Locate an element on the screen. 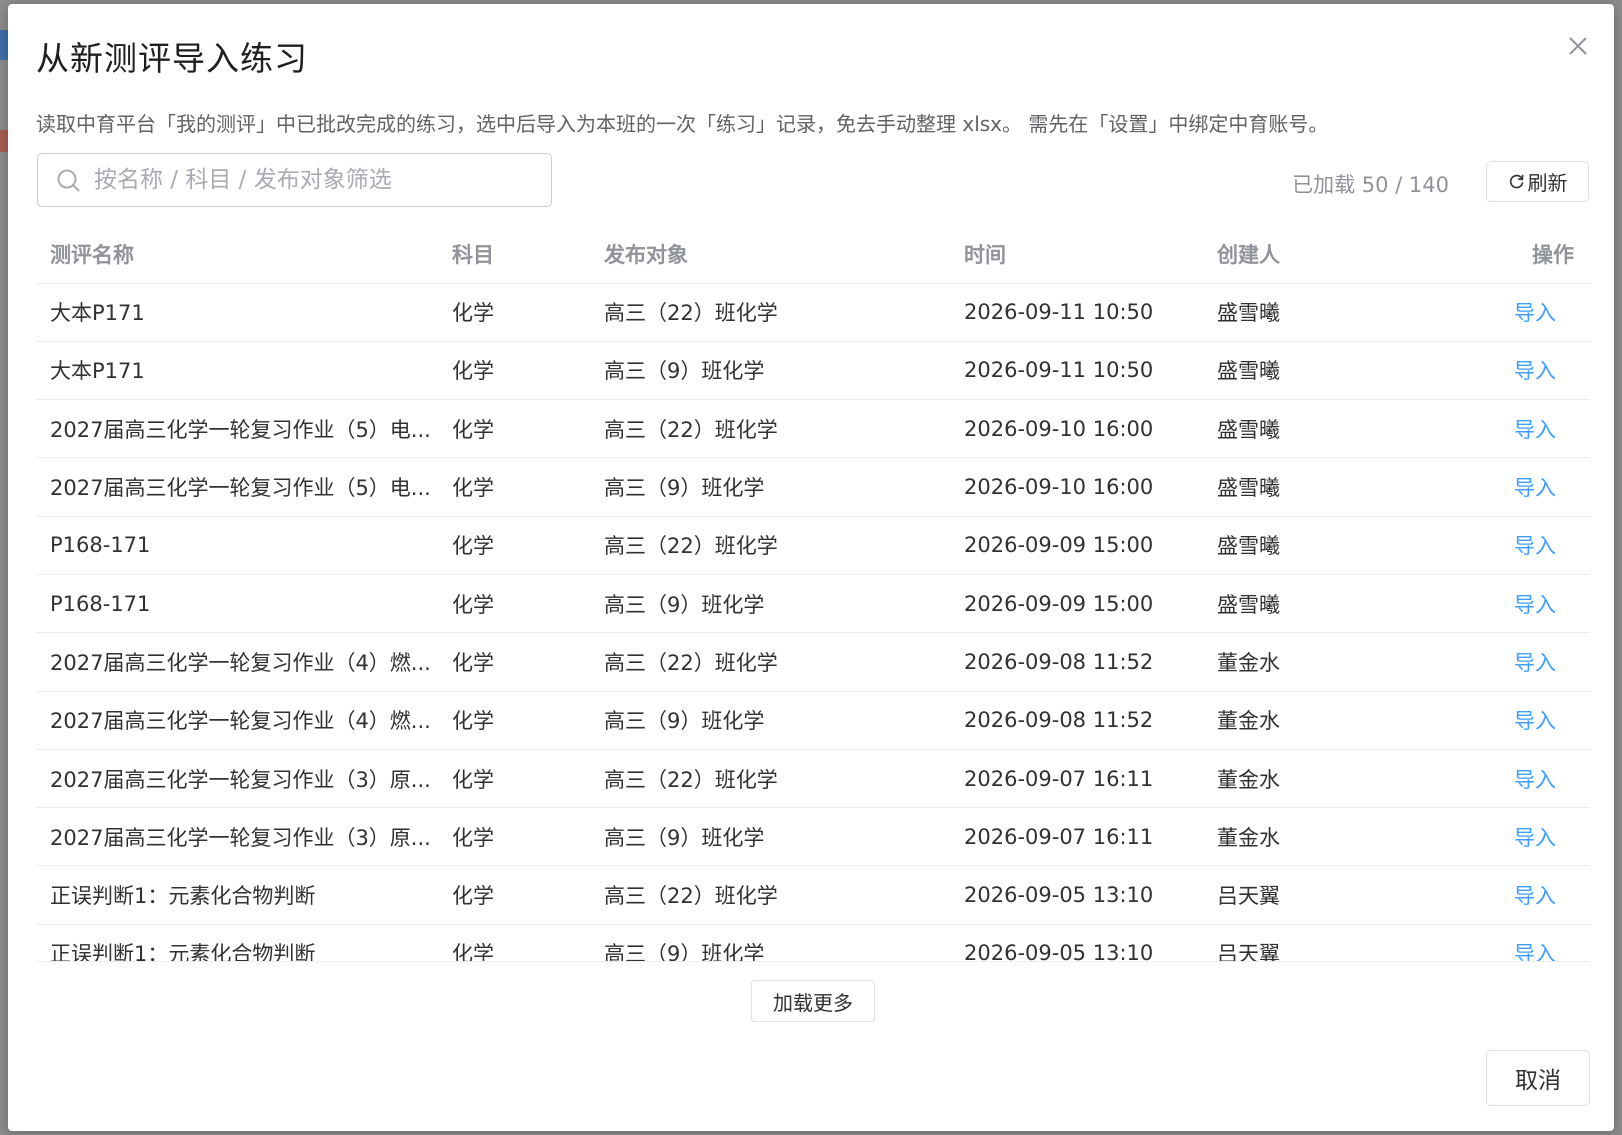  column-header-name: 测评名称 is located at coordinates (237, 254).